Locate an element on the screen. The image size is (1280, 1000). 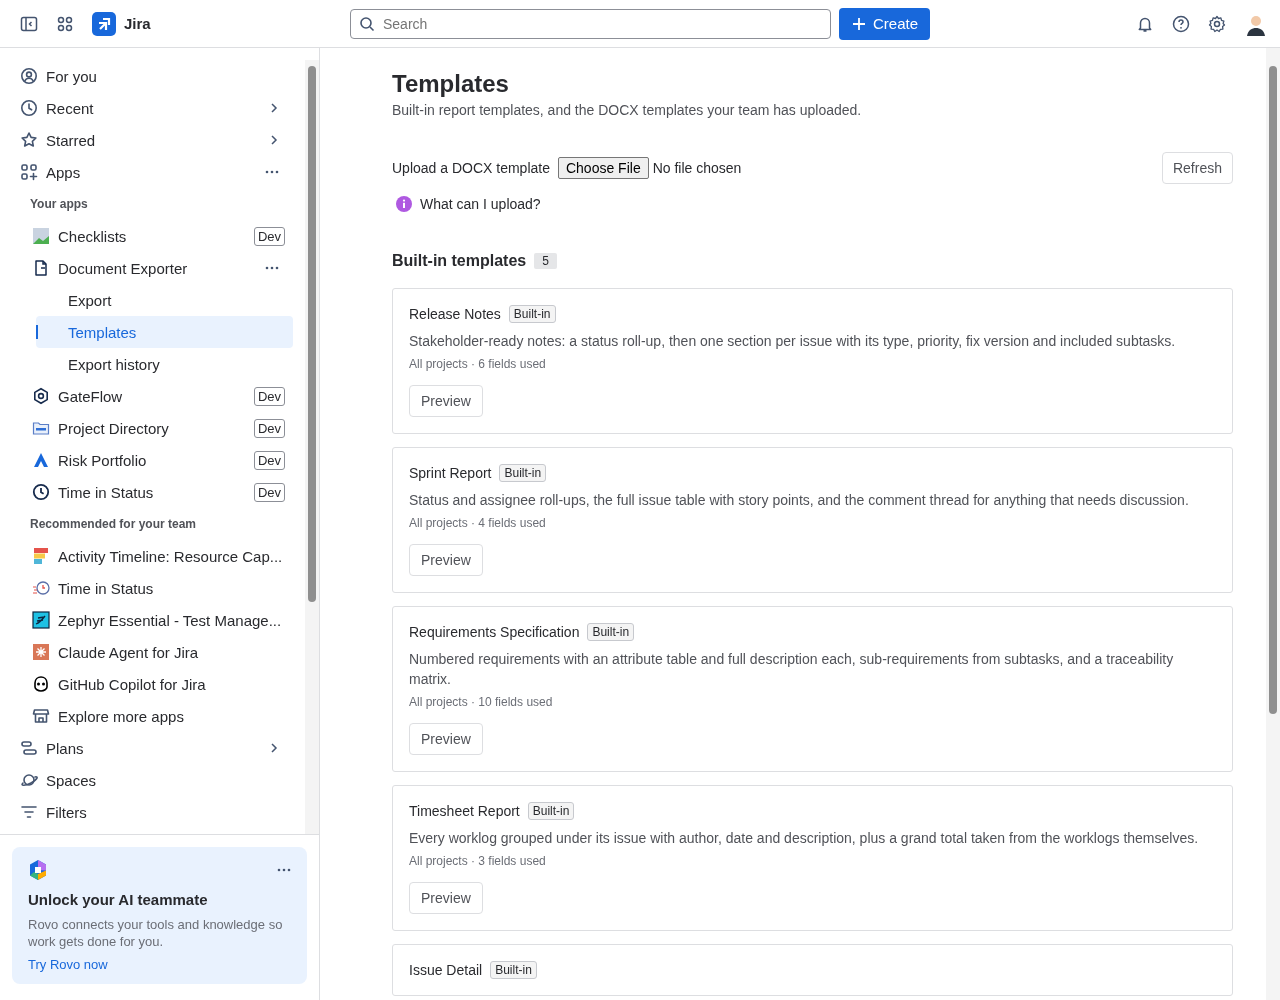
sidebar-item: Plans is located at coordinates (152, 748).